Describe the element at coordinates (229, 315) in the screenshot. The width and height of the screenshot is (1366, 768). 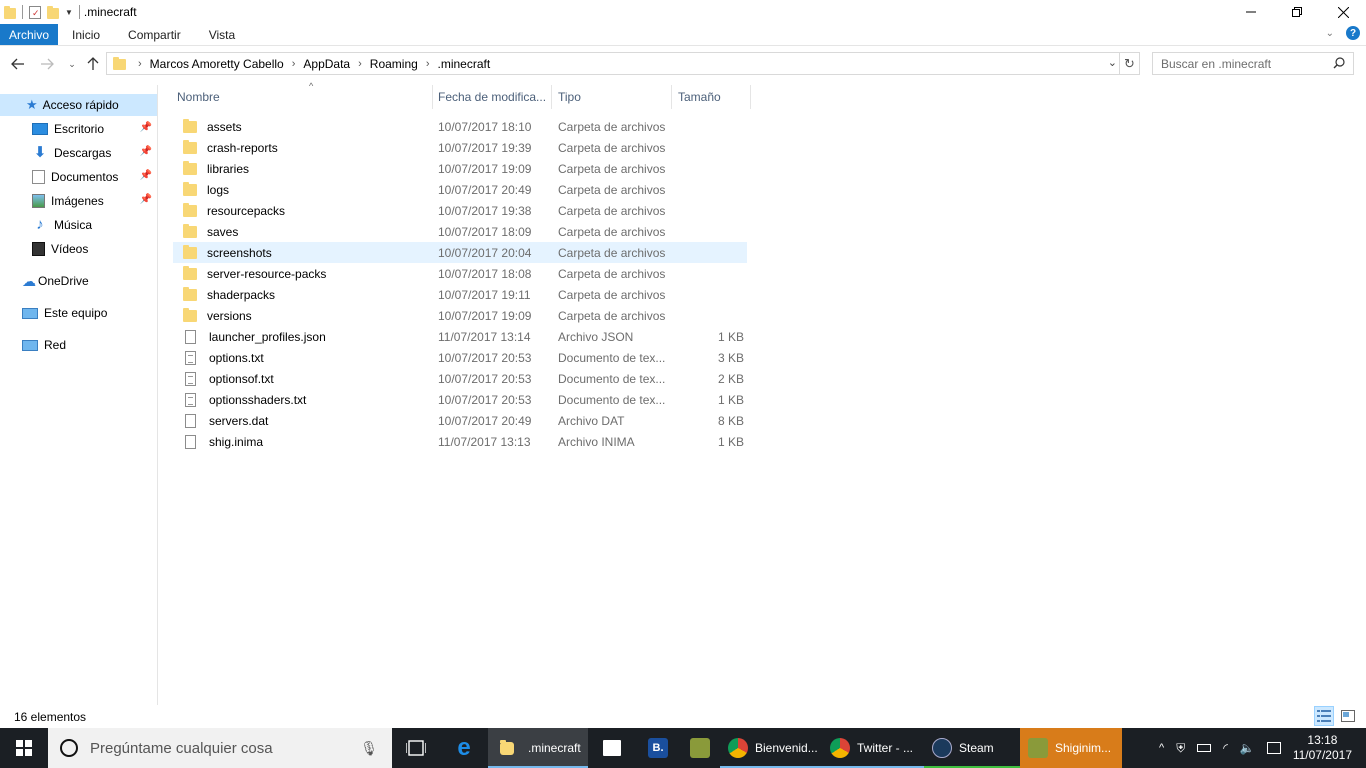
I see `file-name: versions` at that location.